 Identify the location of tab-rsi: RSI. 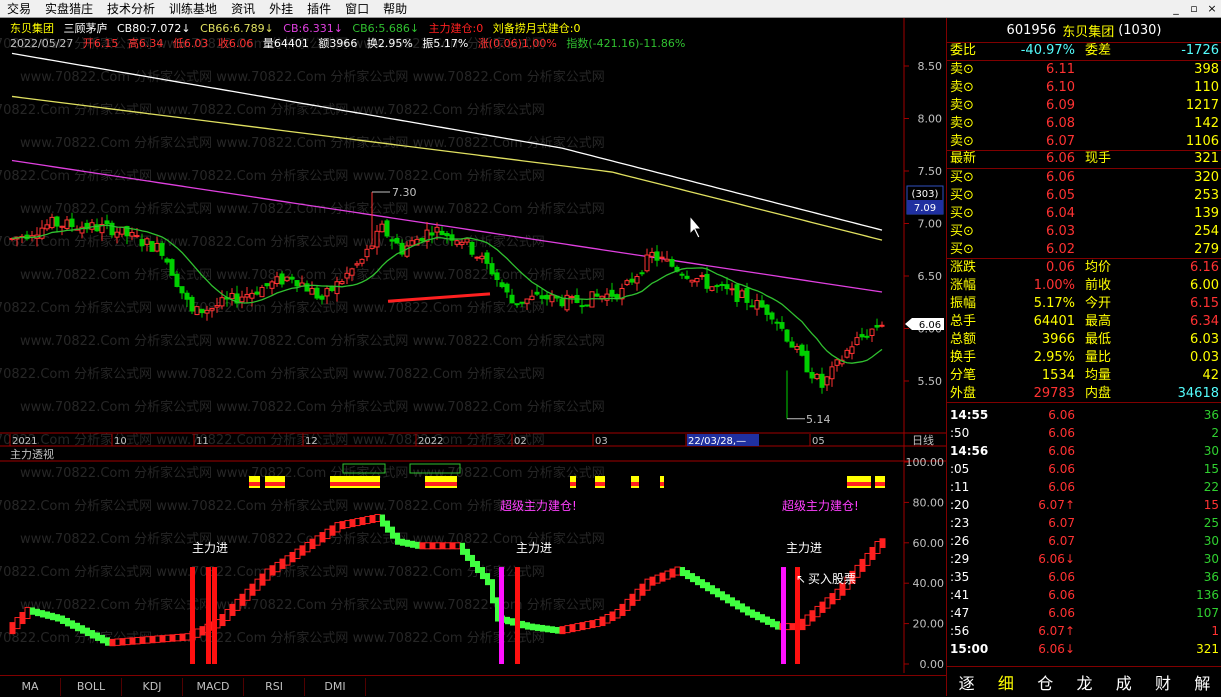
(274, 686).